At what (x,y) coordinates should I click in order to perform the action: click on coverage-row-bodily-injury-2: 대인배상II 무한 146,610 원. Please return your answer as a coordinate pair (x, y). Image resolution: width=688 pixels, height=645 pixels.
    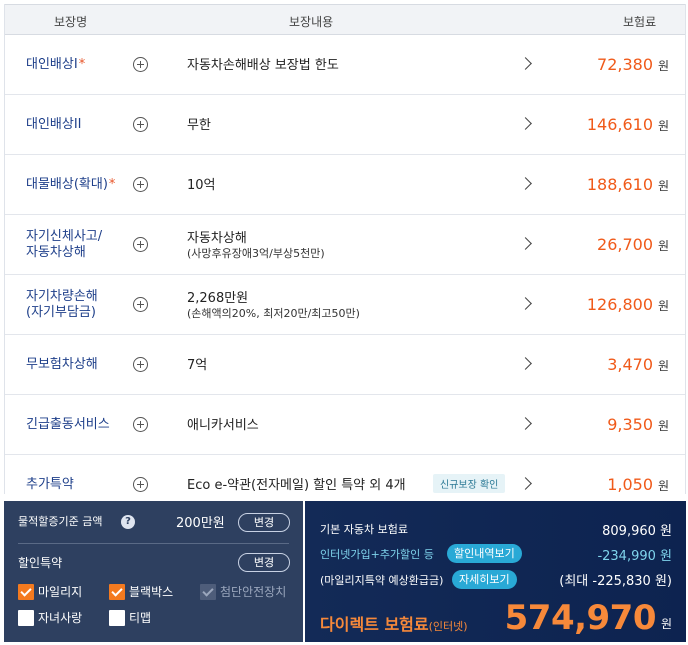
    Looking at the image, I should click on (345, 125).